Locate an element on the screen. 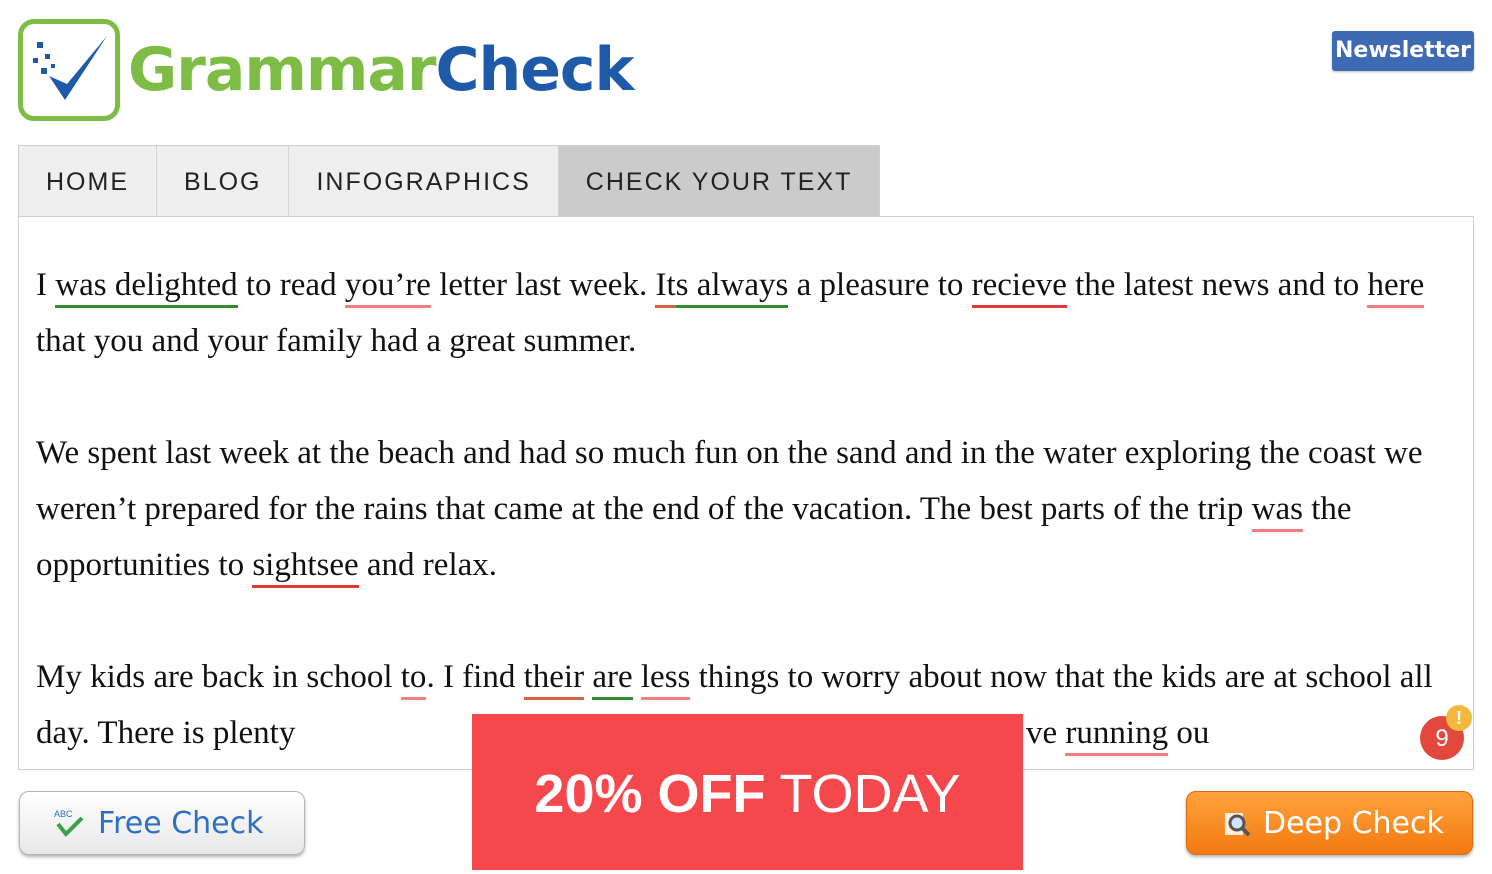  svg-text: ABC is located at coordinates (63, 814).